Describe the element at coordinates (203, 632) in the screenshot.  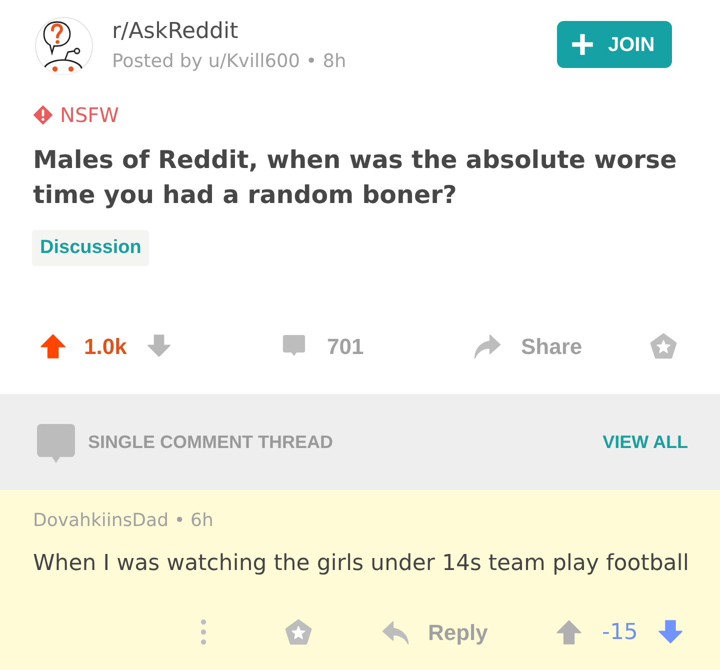
I see `more-options-icon` at that location.